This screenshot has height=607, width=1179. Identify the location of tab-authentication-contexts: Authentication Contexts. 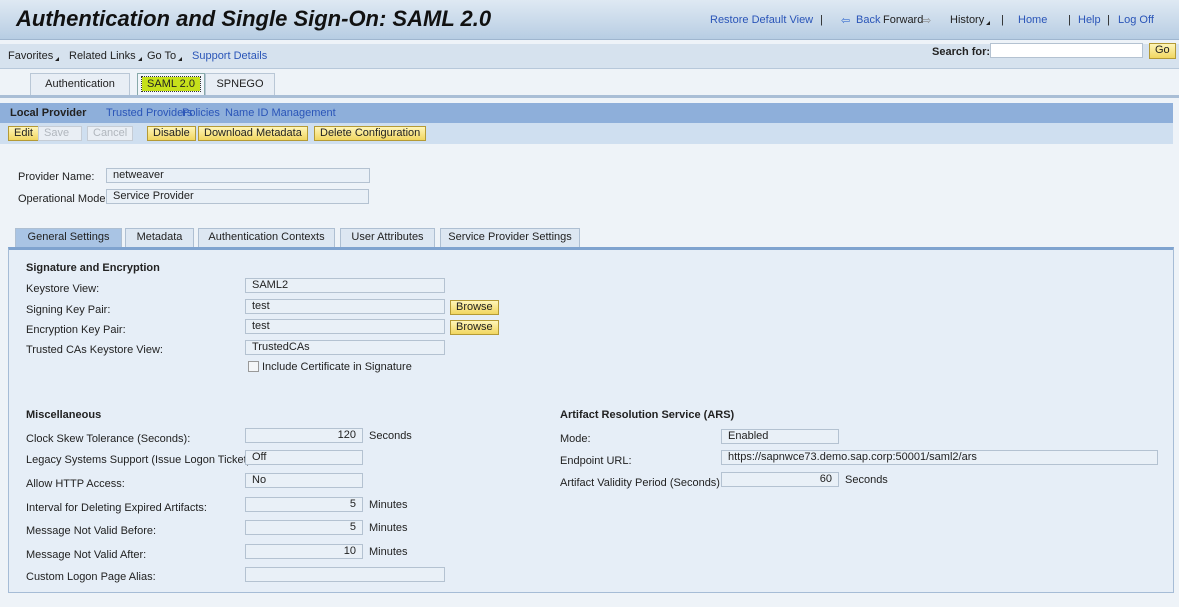
(266, 237).